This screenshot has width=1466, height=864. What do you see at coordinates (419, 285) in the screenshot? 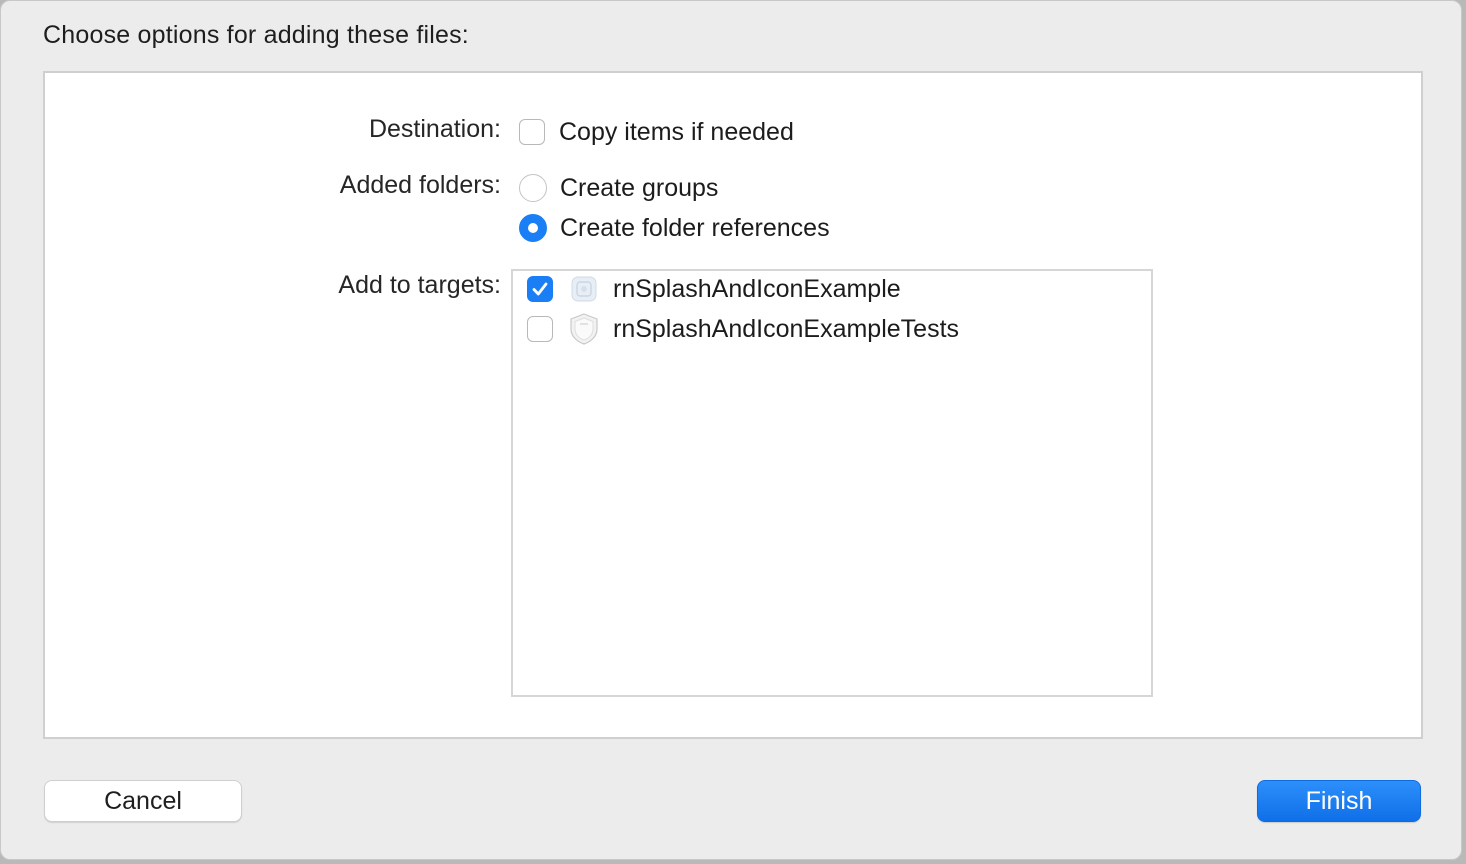
I see `add-to-targets-label: Add to targets:` at bounding box center [419, 285].